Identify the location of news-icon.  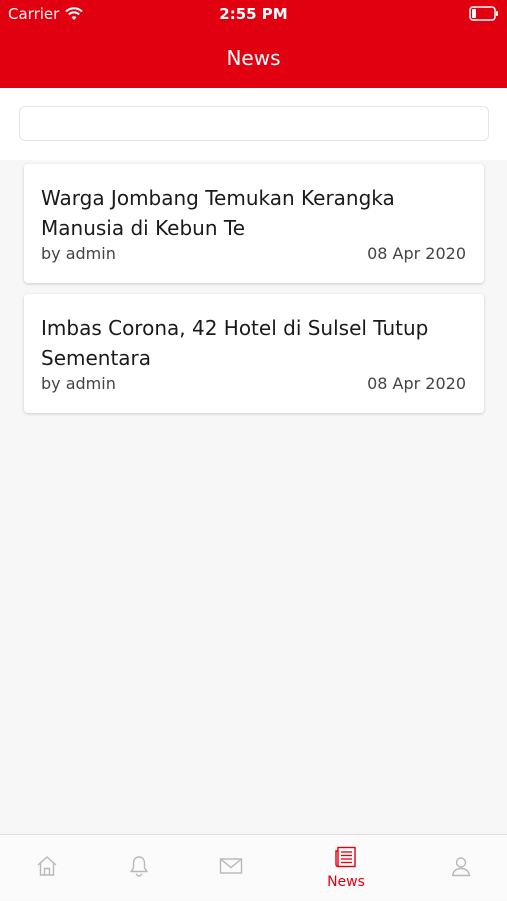
(346, 859).